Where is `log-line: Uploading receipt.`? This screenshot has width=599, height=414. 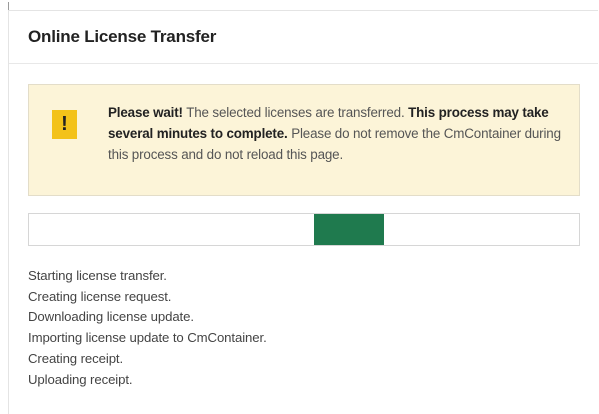 log-line: Uploading receipt. is located at coordinates (80, 379).